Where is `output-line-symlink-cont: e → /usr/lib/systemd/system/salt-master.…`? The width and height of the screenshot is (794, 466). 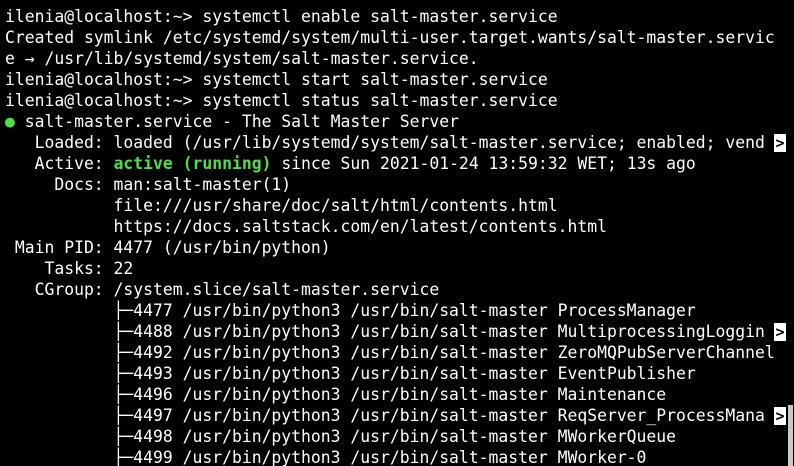
output-line-symlink-cont: e → /usr/lib/systemd/system/salt-master.… is located at coordinates (242, 58).